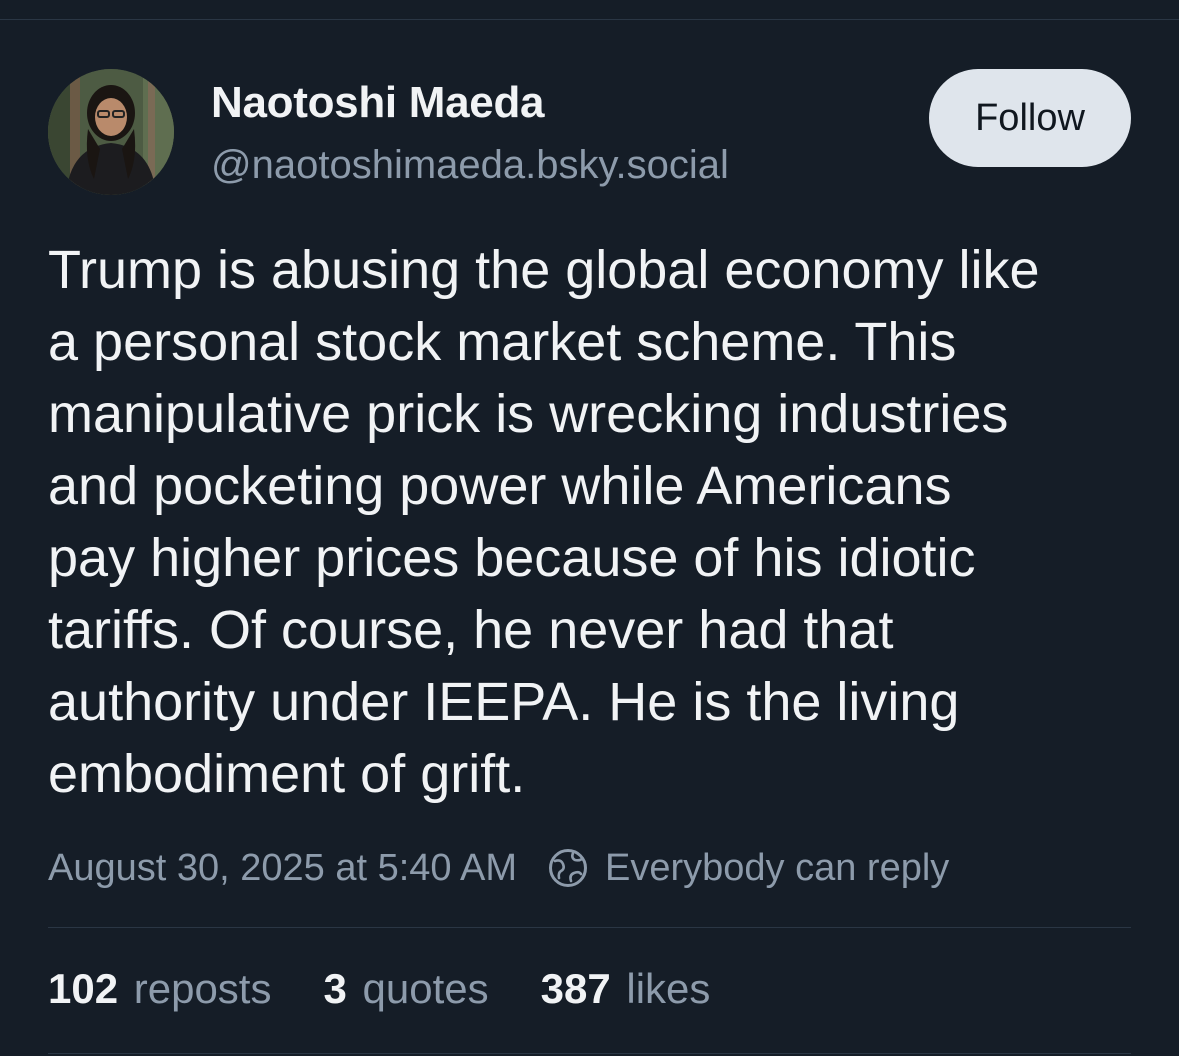 The width and height of the screenshot is (1179, 1056). What do you see at coordinates (500, 486) in the screenshot?
I see `post-text-line: and pocketing power while Americans` at bounding box center [500, 486].